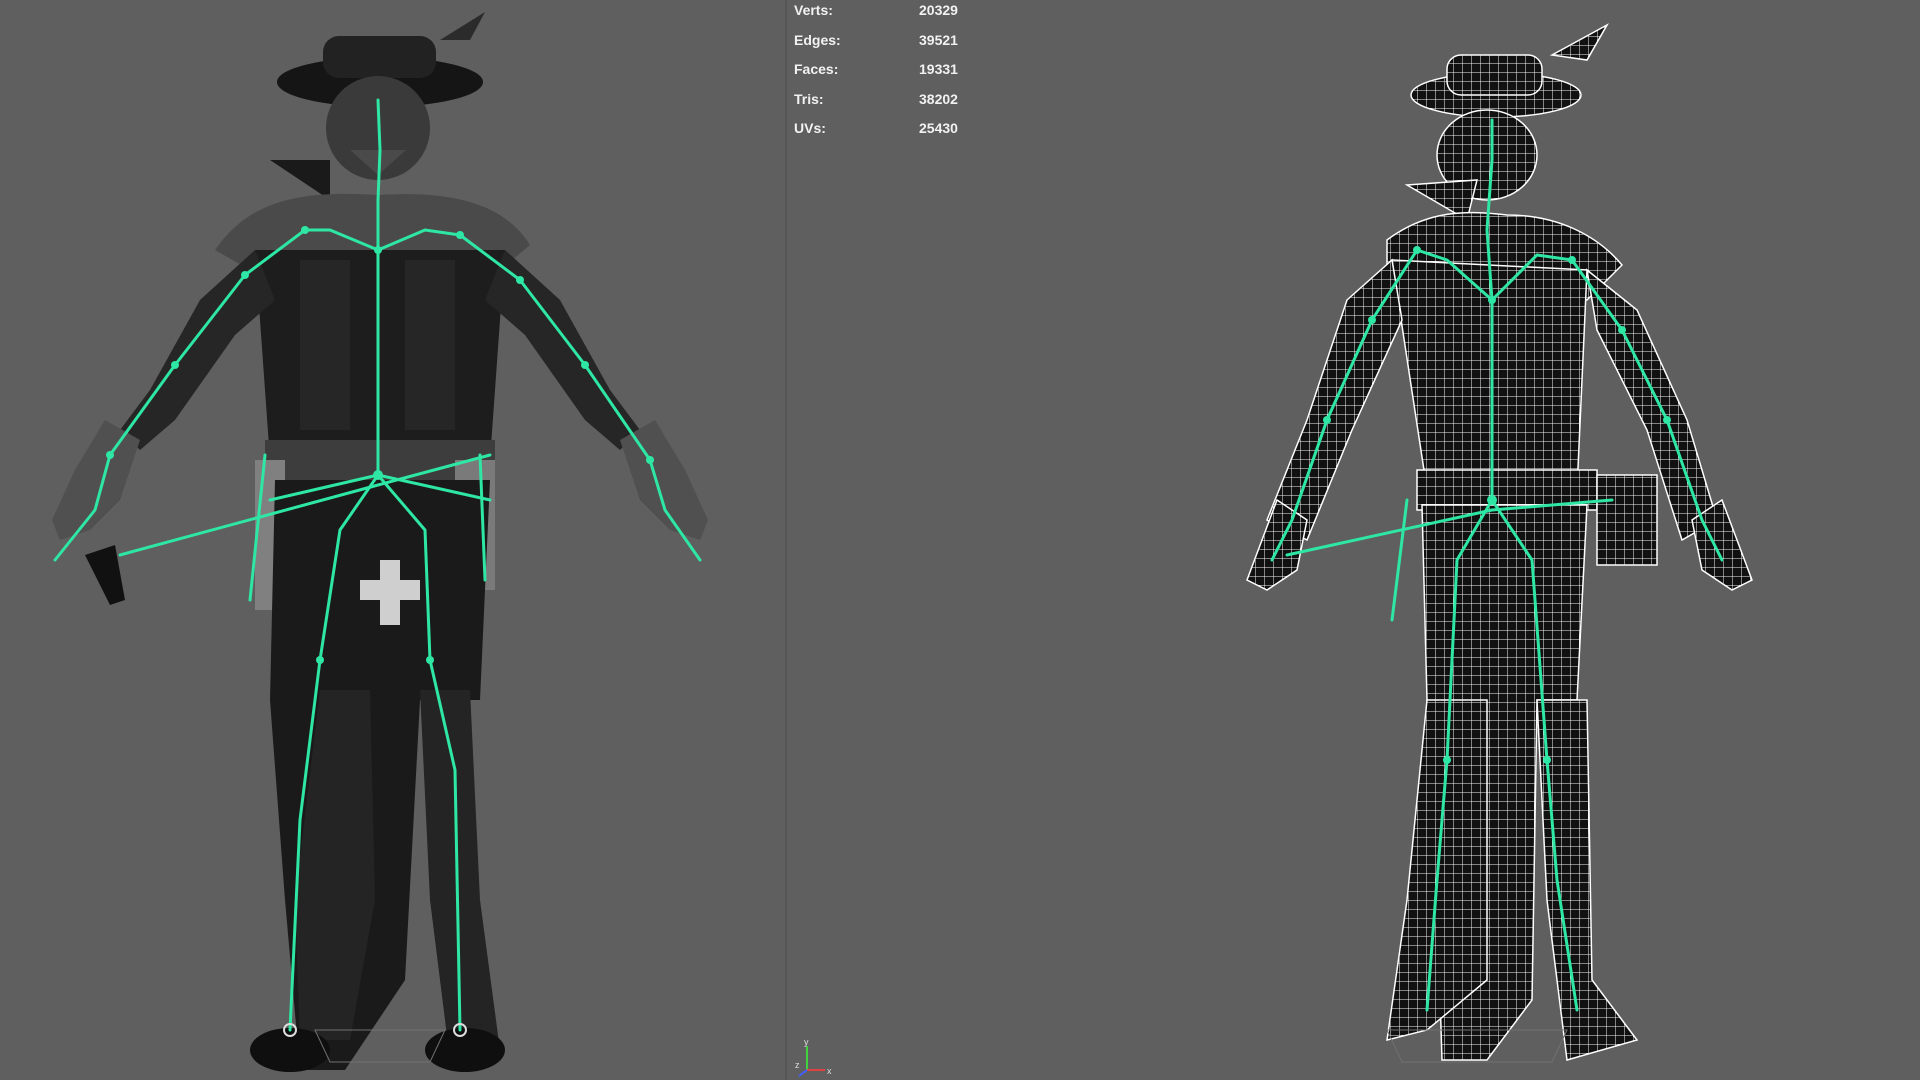 Image resolution: width=1920 pixels, height=1080 pixels. I want to click on hud-label: Tris:, so click(809, 98).